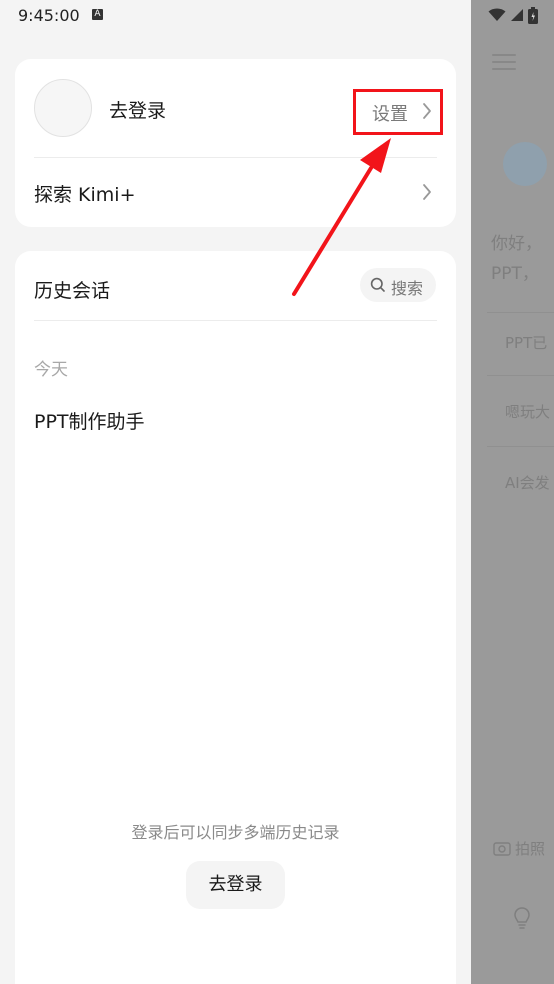 Image resolution: width=554 pixels, height=984 pixels. What do you see at coordinates (235, 885) in the screenshot?
I see `login-button: 去登录` at bounding box center [235, 885].